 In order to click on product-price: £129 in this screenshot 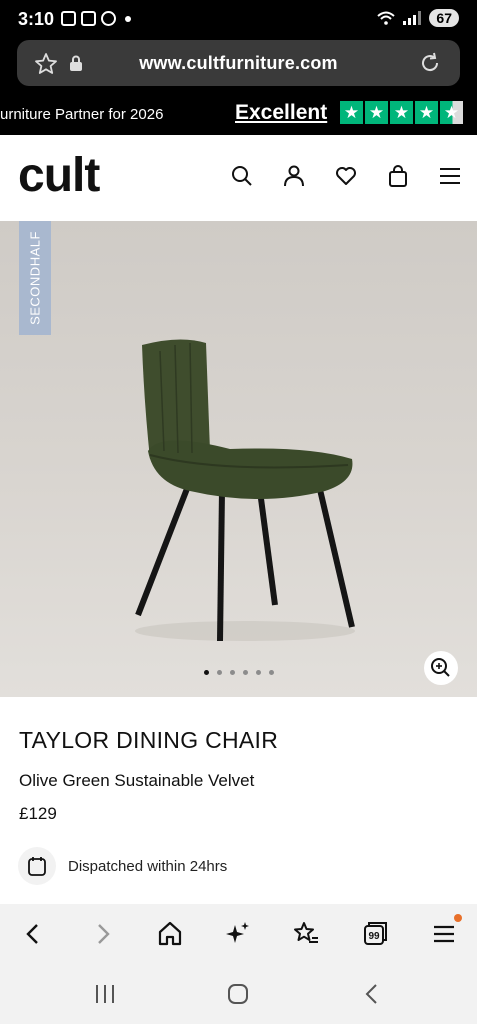, I will do `click(38, 813)`.